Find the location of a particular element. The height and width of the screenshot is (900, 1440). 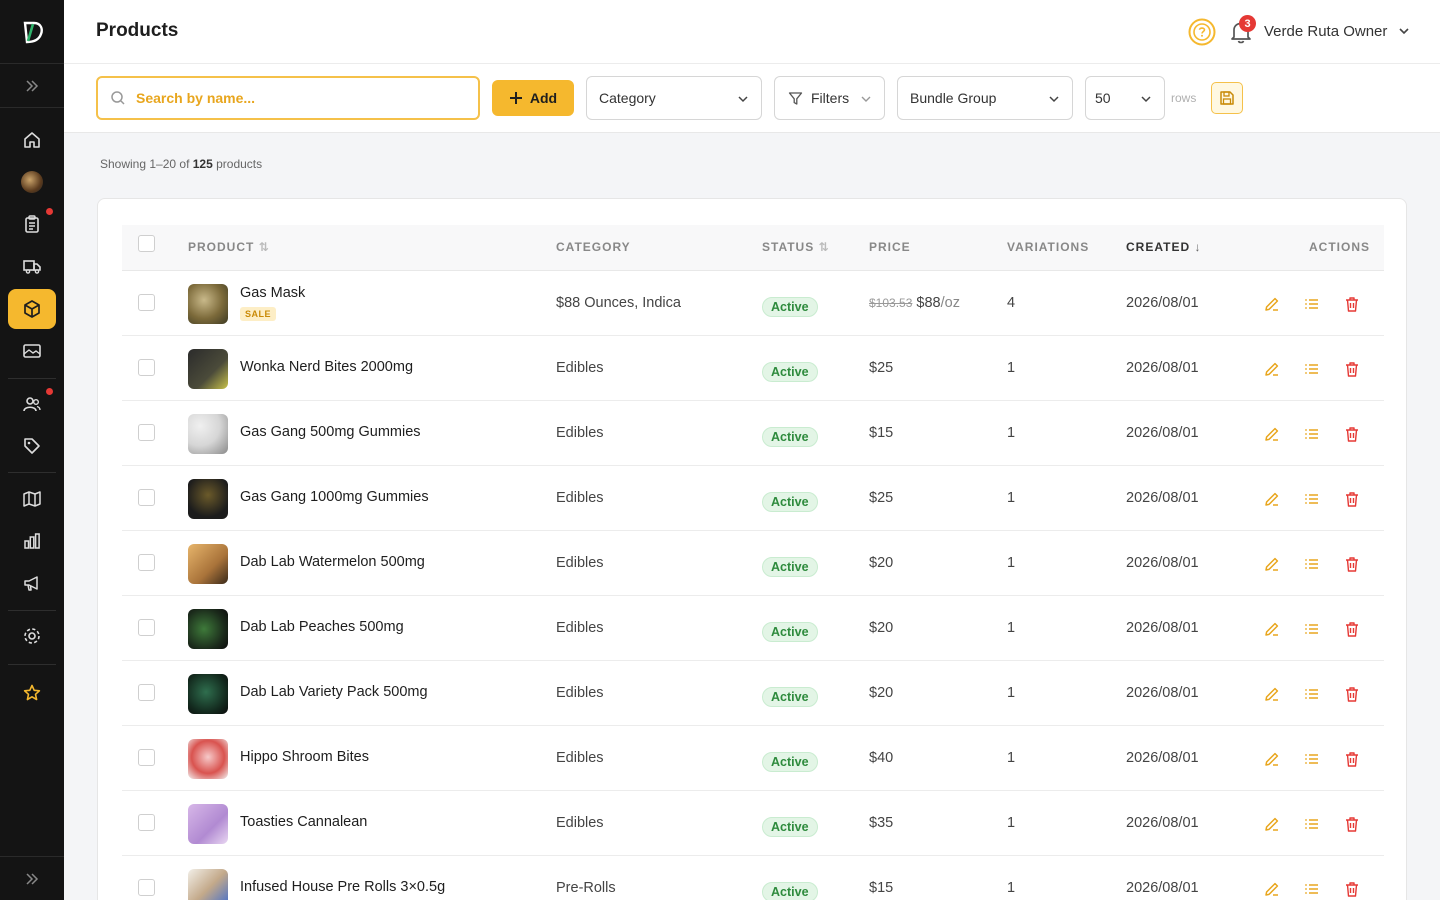

search-box is located at coordinates (288, 98).